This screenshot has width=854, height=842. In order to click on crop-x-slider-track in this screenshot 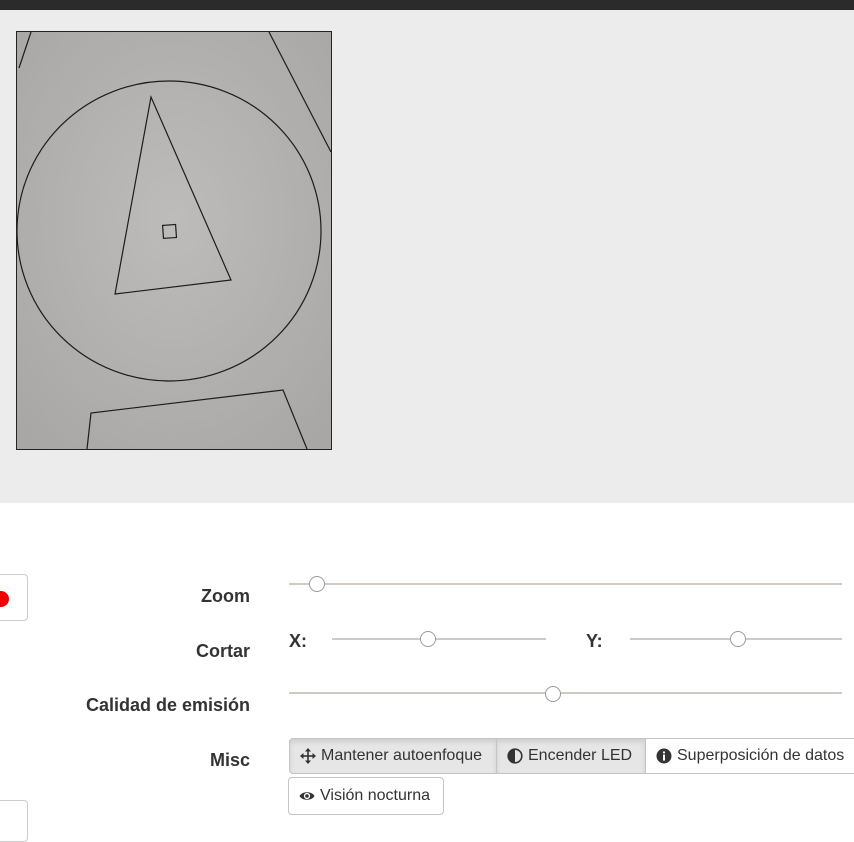, I will do `click(439, 639)`.